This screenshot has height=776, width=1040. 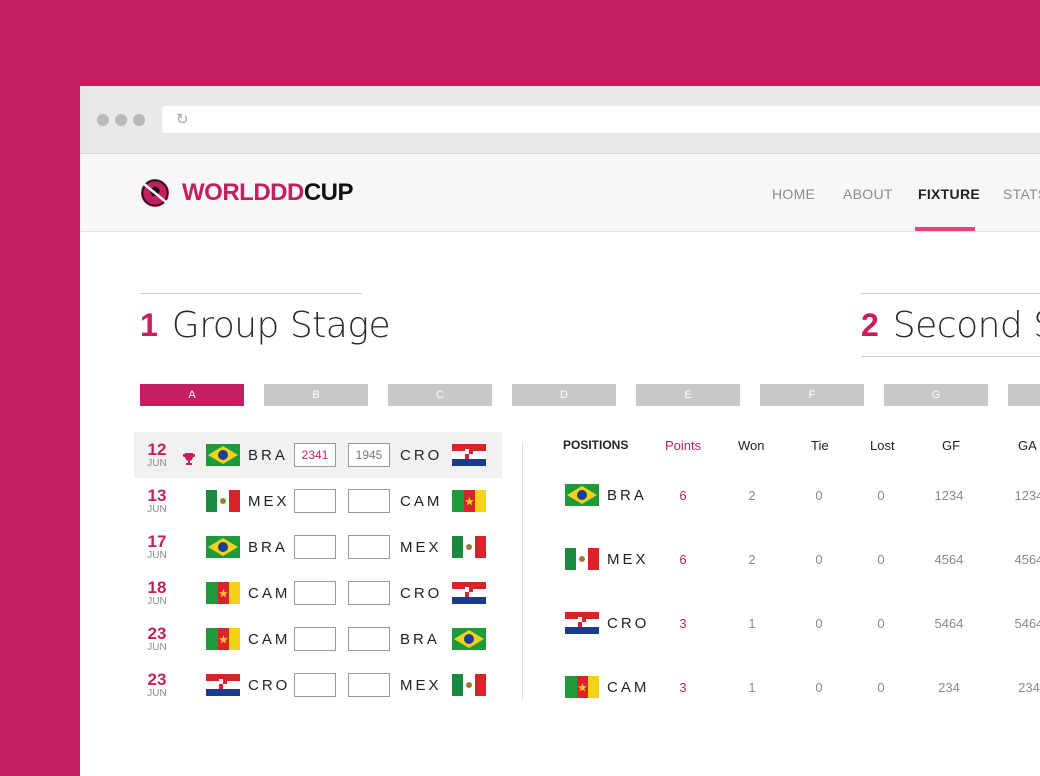 What do you see at coordinates (949, 687) in the screenshot?
I see `cell-gf: 234` at bounding box center [949, 687].